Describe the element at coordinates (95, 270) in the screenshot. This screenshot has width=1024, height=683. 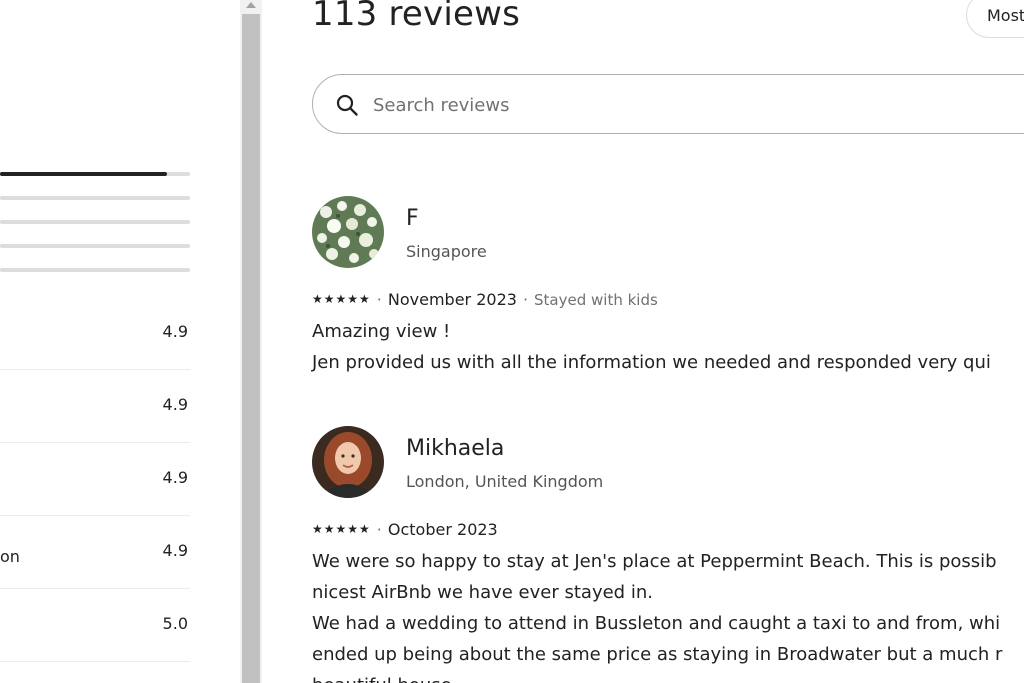
I see `rating-bar-1-star` at that location.